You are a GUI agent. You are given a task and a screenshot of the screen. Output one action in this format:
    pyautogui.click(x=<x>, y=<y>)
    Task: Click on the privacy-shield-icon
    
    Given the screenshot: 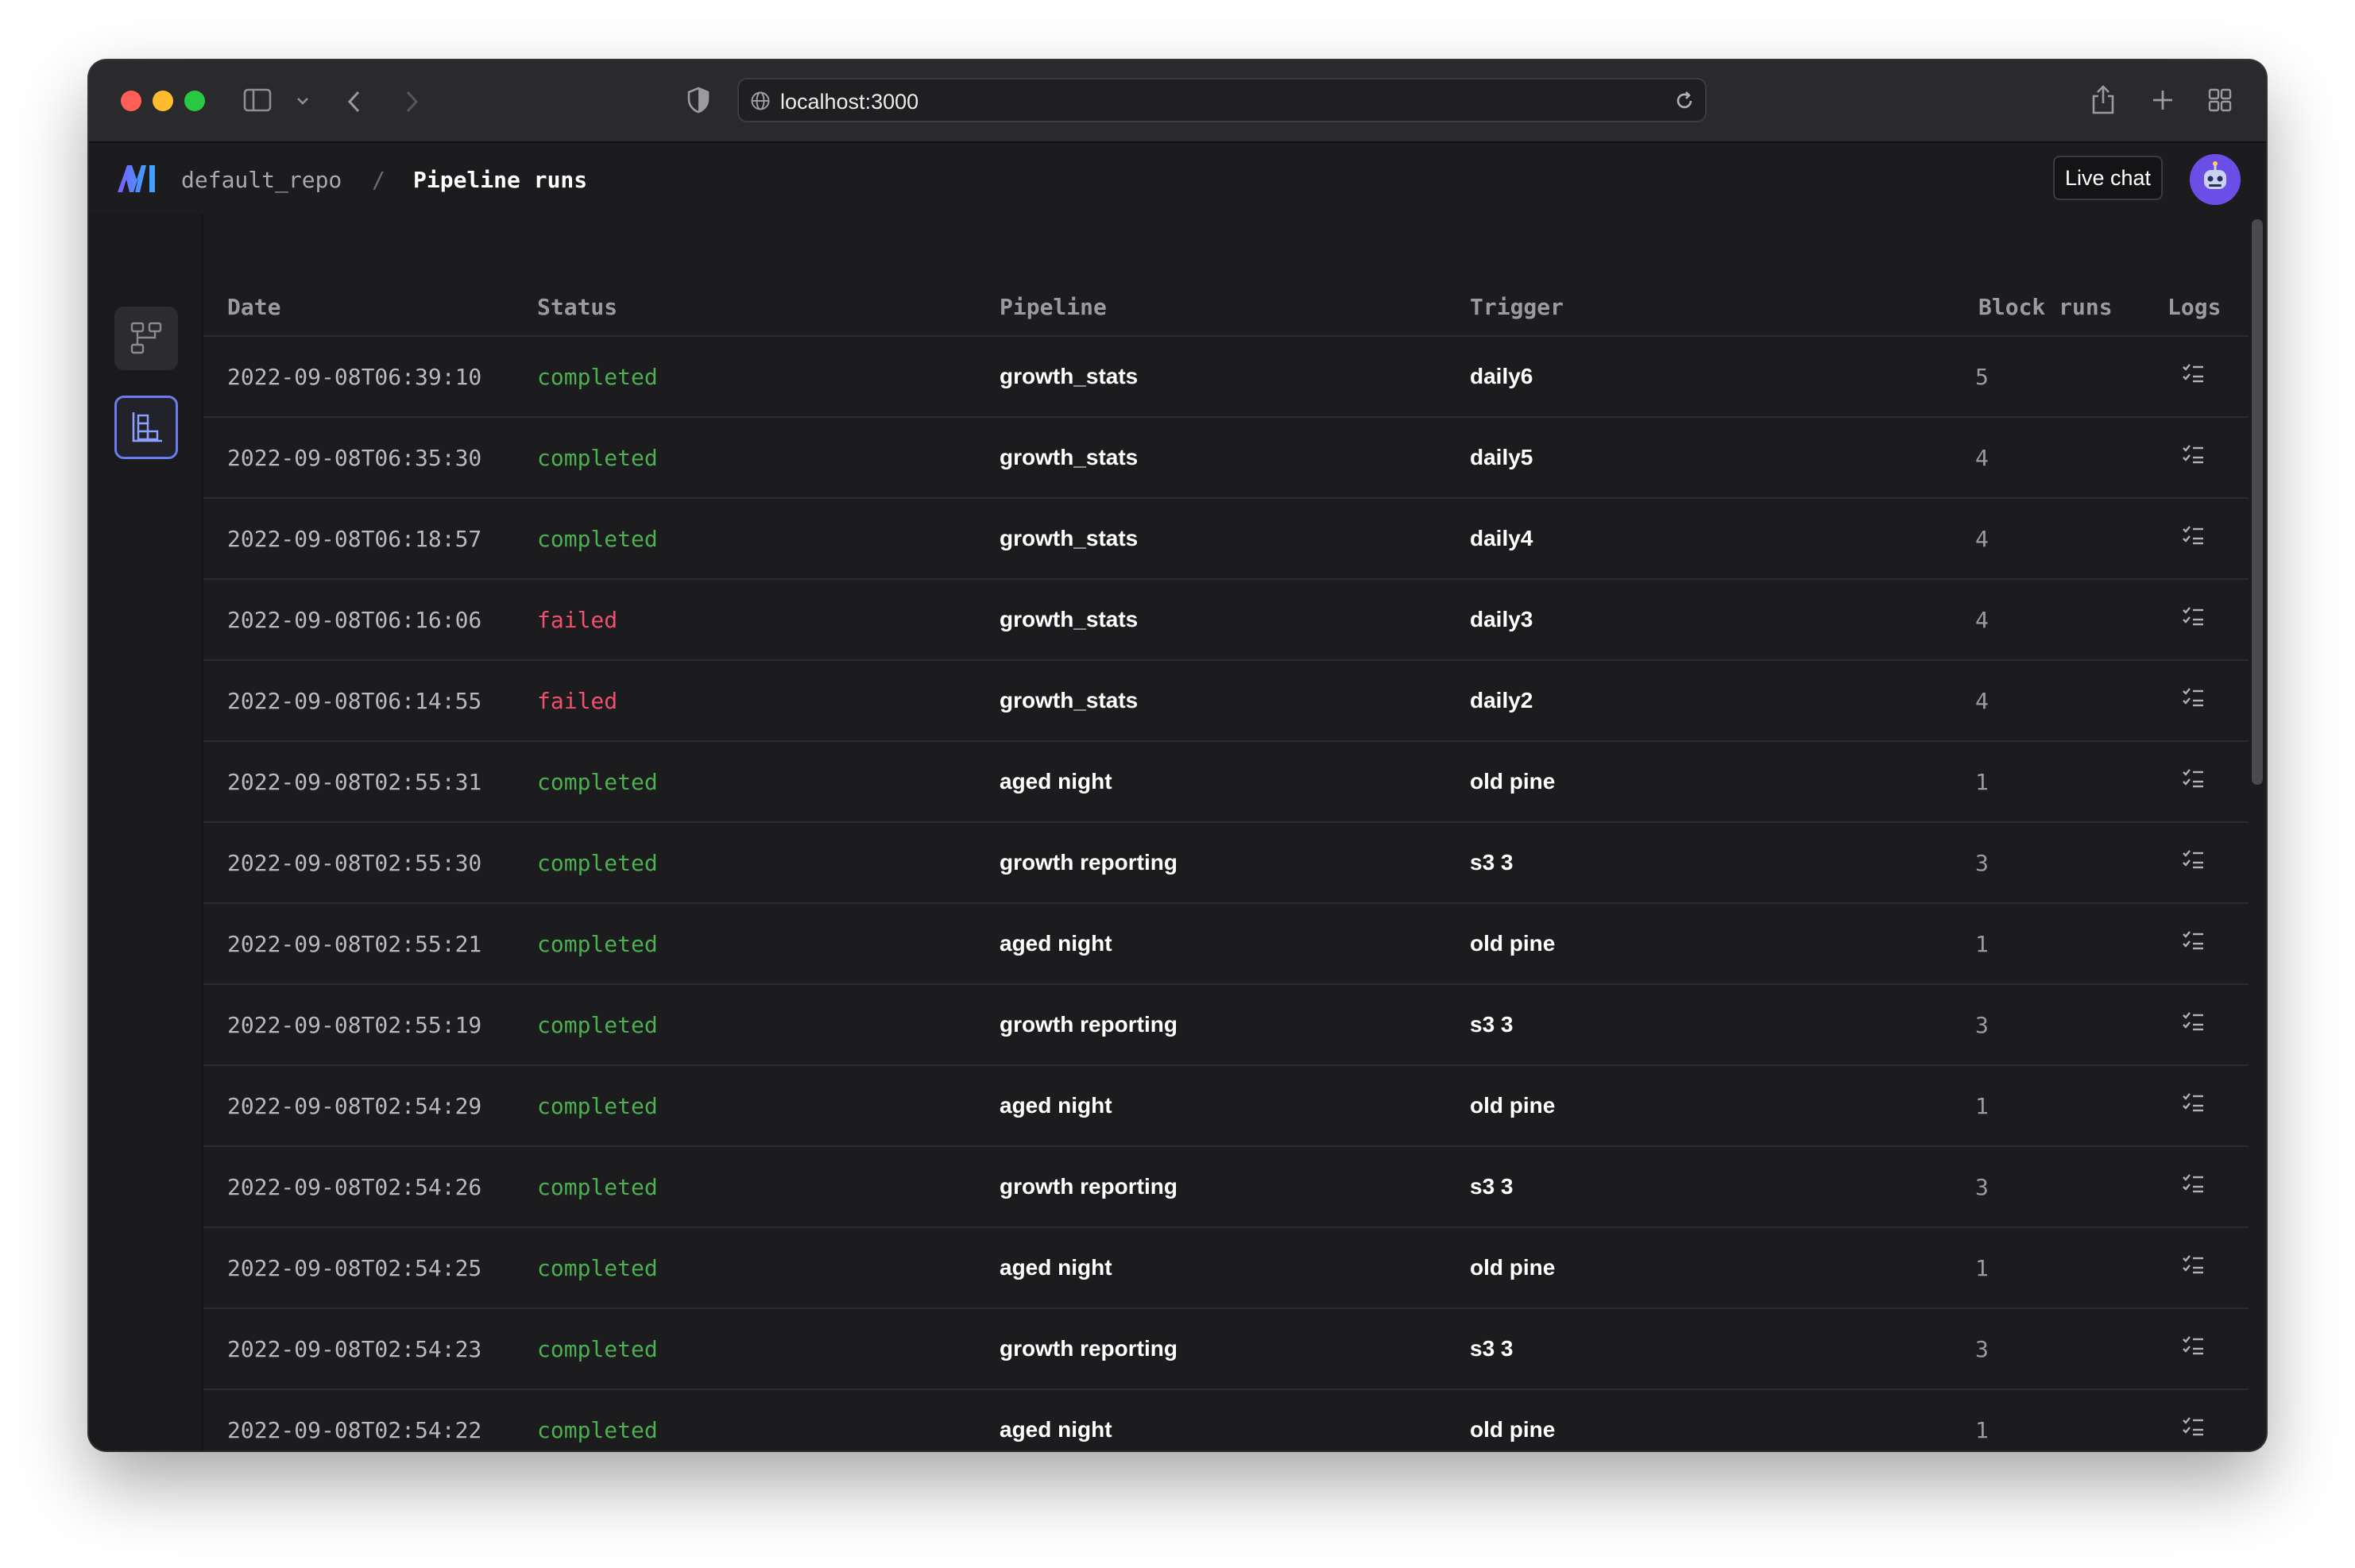 What is the action you would take?
    pyautogui.click(x=698, y=102)
    